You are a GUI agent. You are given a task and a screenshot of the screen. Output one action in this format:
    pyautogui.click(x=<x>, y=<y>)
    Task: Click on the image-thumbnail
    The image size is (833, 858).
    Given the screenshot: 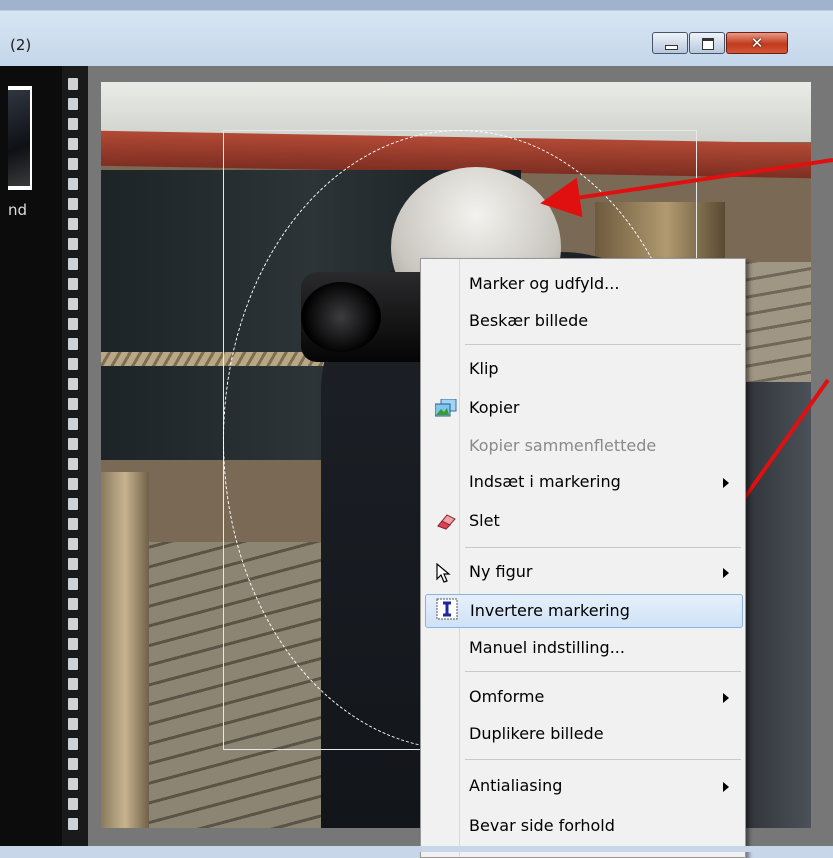 What is the action you would take?
    pyautogui.click(x=20, y=138)
    